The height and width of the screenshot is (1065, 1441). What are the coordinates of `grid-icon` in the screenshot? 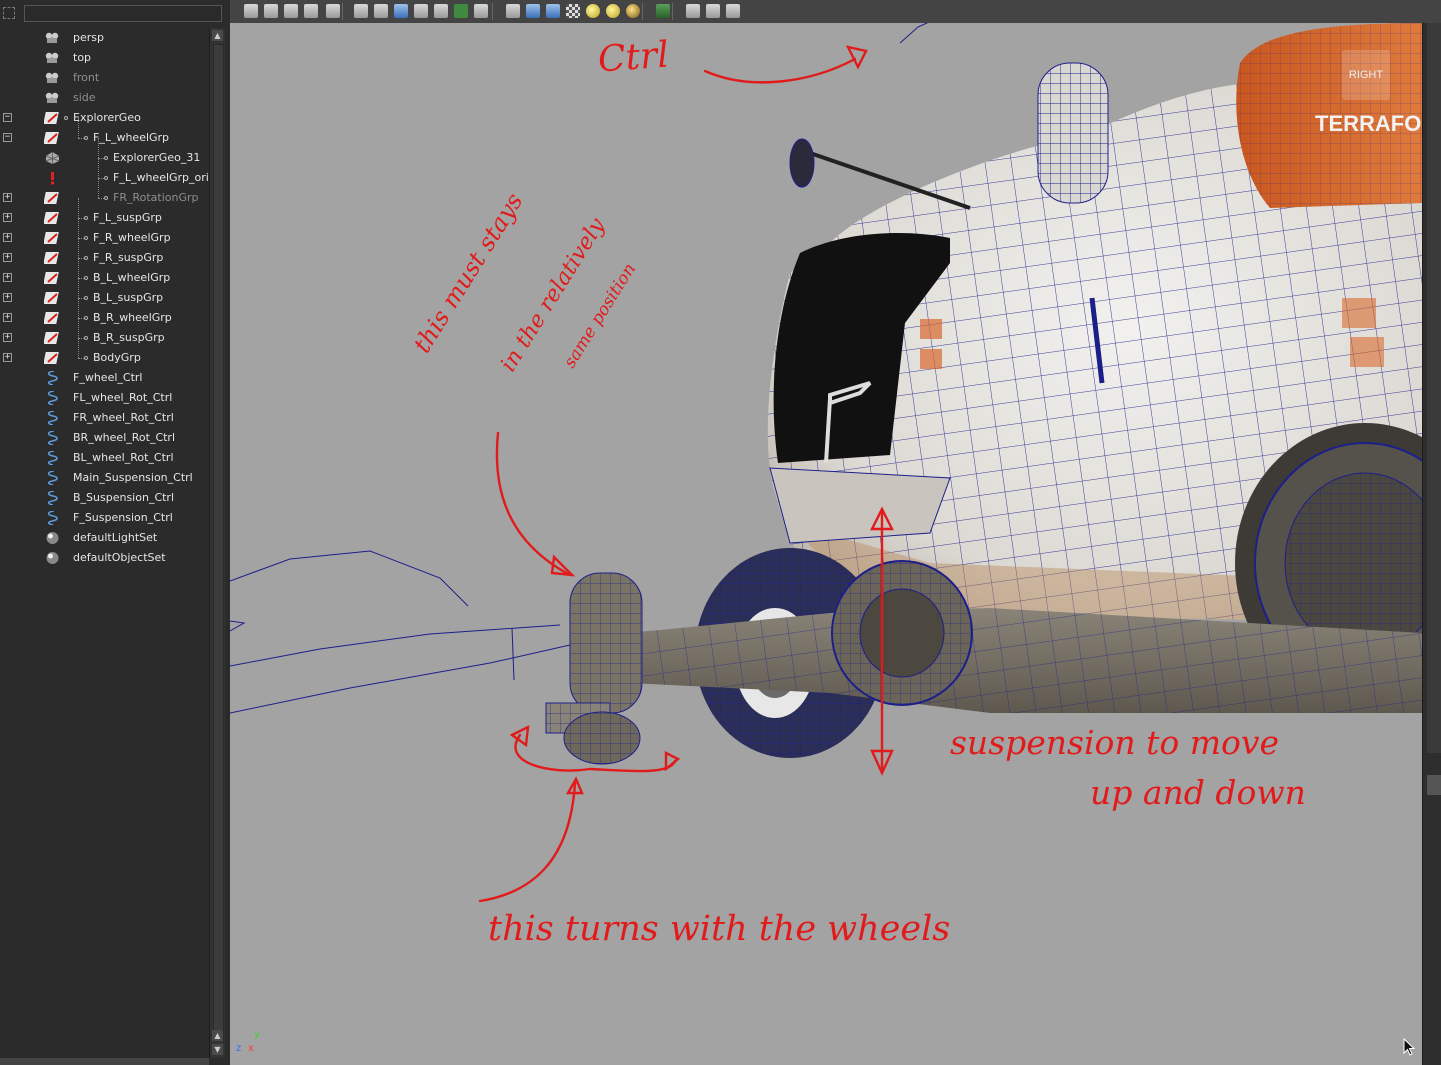 It's located at (381, 11).